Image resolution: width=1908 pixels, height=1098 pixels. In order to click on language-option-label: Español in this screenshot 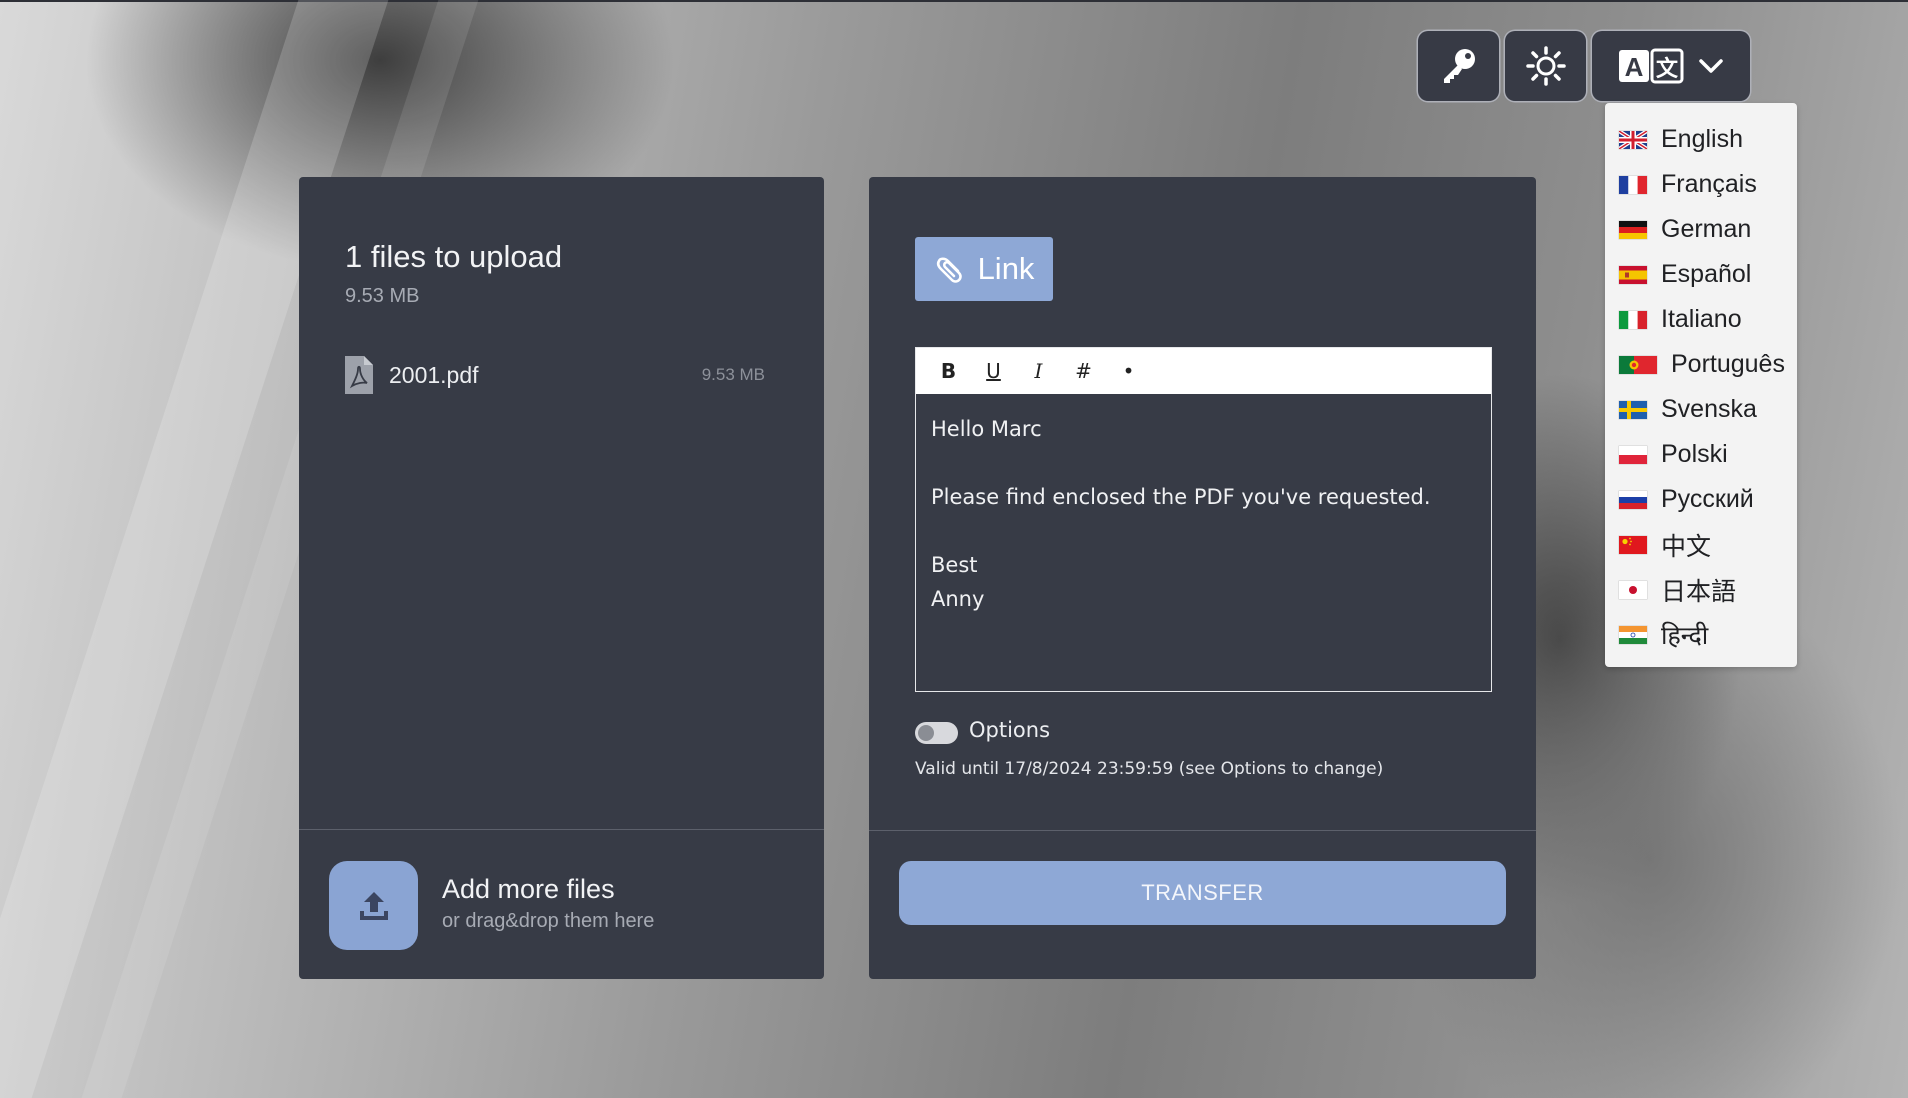, I will do `click(1706, 274)`.